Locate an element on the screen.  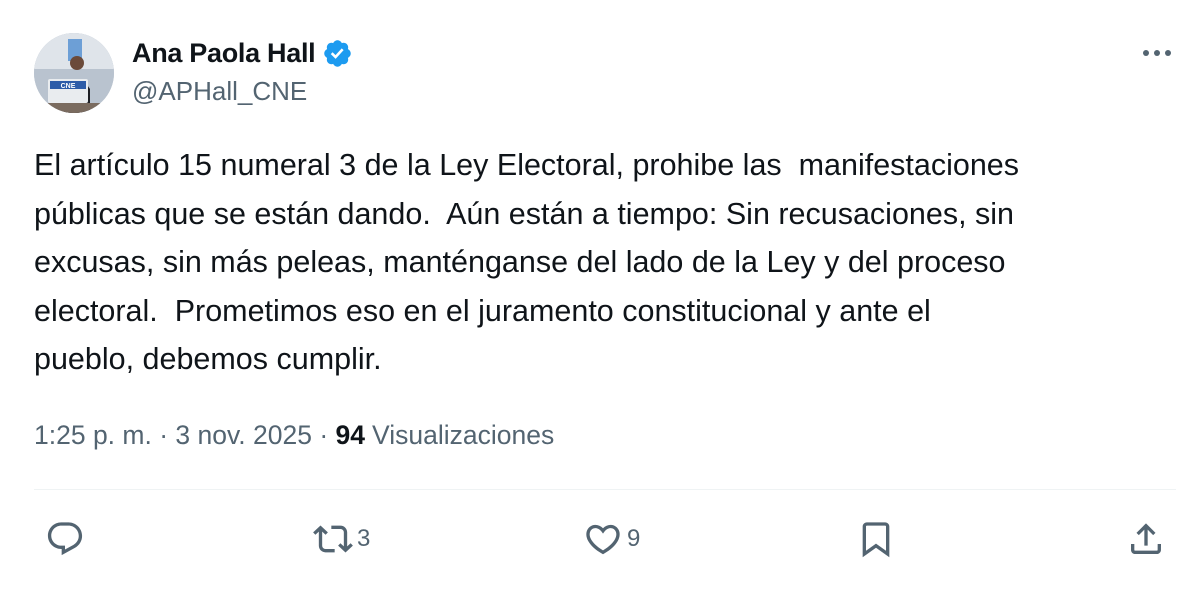
verified-badge-icon is located at coordinates (337, 53).